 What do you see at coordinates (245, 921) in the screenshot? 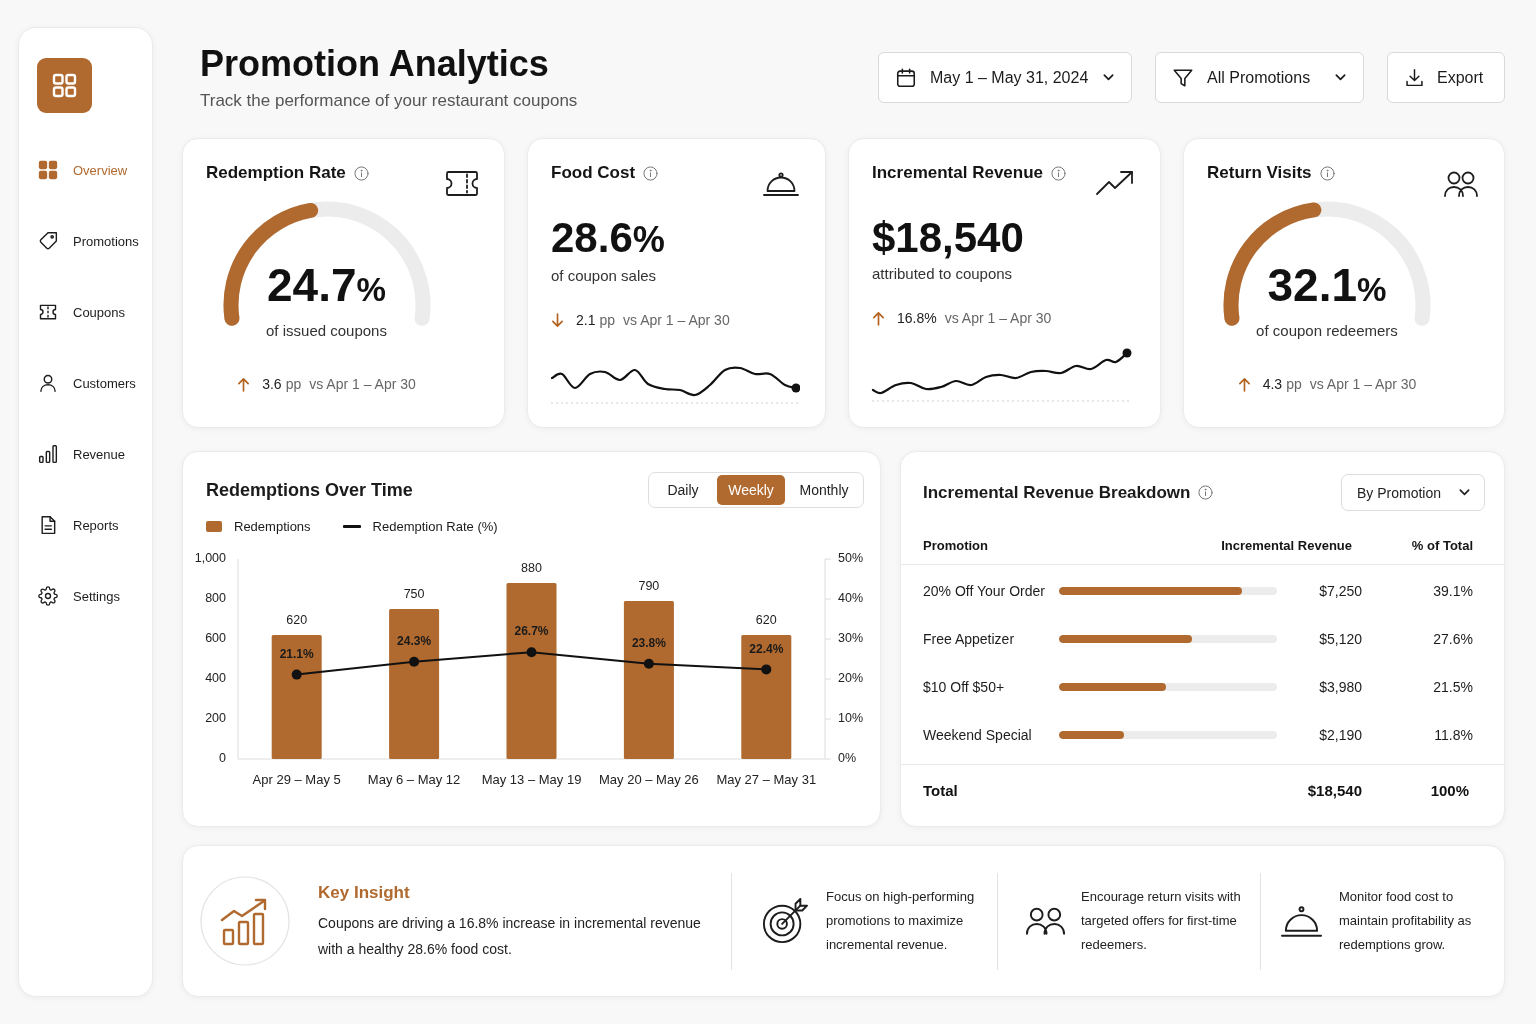
I see `chart-growth-icon` at bounding box center [245, 921].